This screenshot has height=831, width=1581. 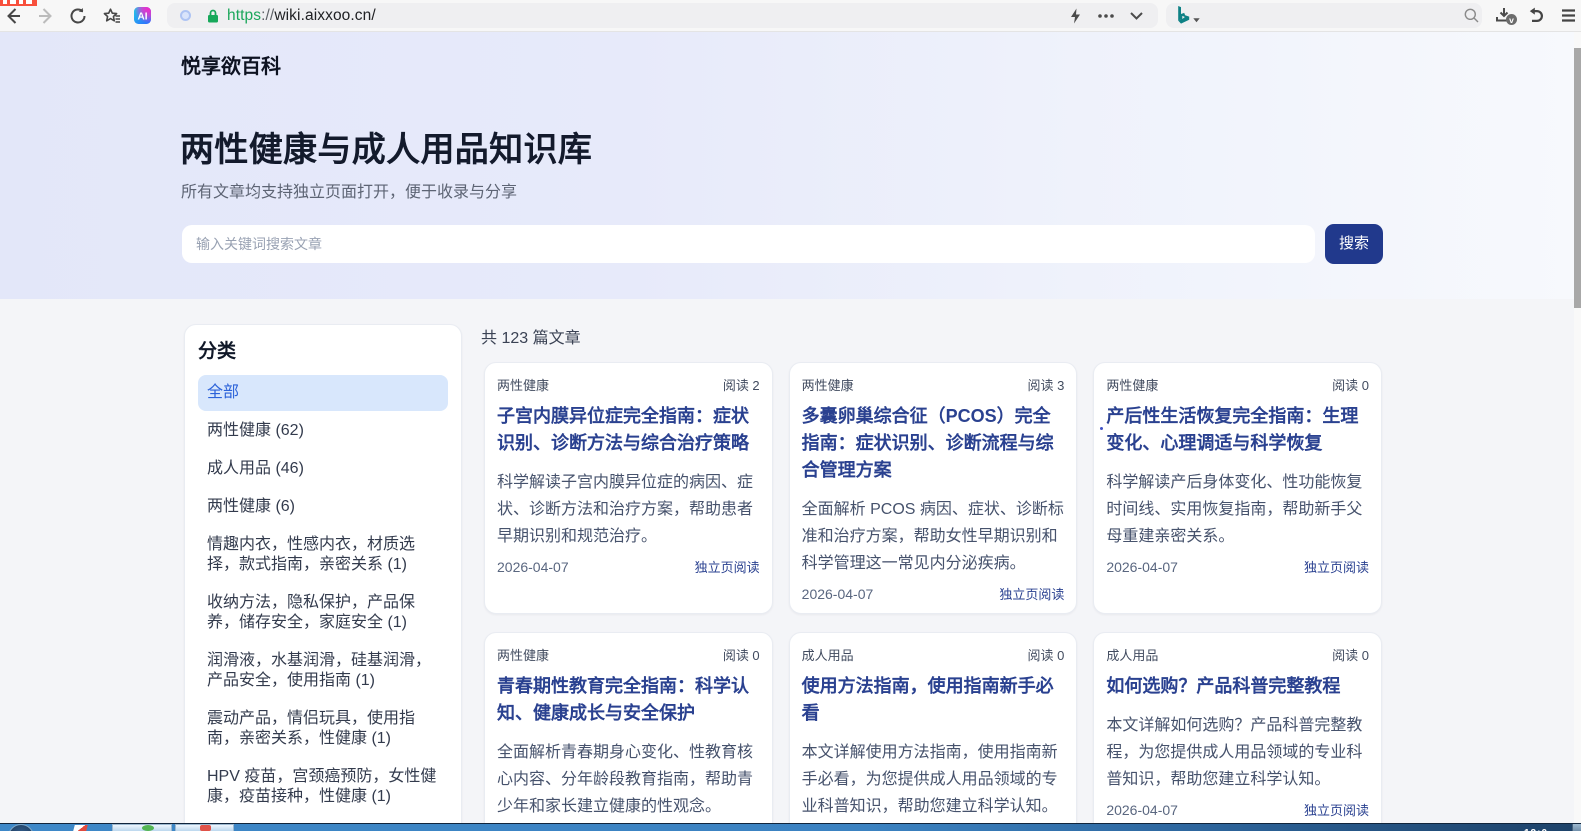 I want to click on svg-text: AI, so click(x=143, y=17).